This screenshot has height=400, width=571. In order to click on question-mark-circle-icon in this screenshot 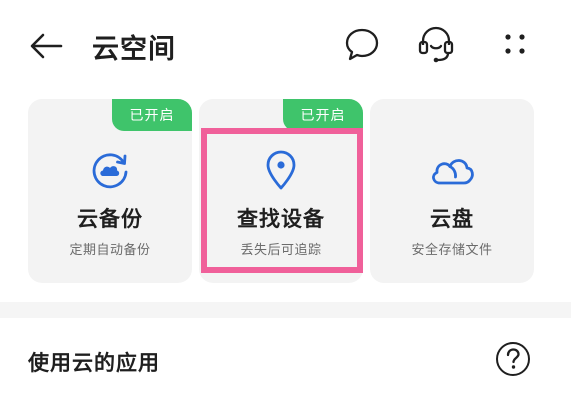, I will do `click(513, 359)`.